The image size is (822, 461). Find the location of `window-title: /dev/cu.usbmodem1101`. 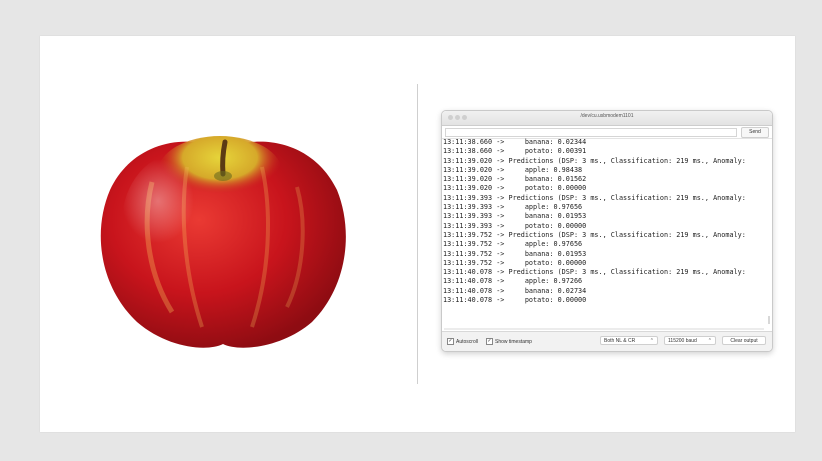

window-title: /dev/cu.usbmodem1101 is located at coordinates (607, 116).